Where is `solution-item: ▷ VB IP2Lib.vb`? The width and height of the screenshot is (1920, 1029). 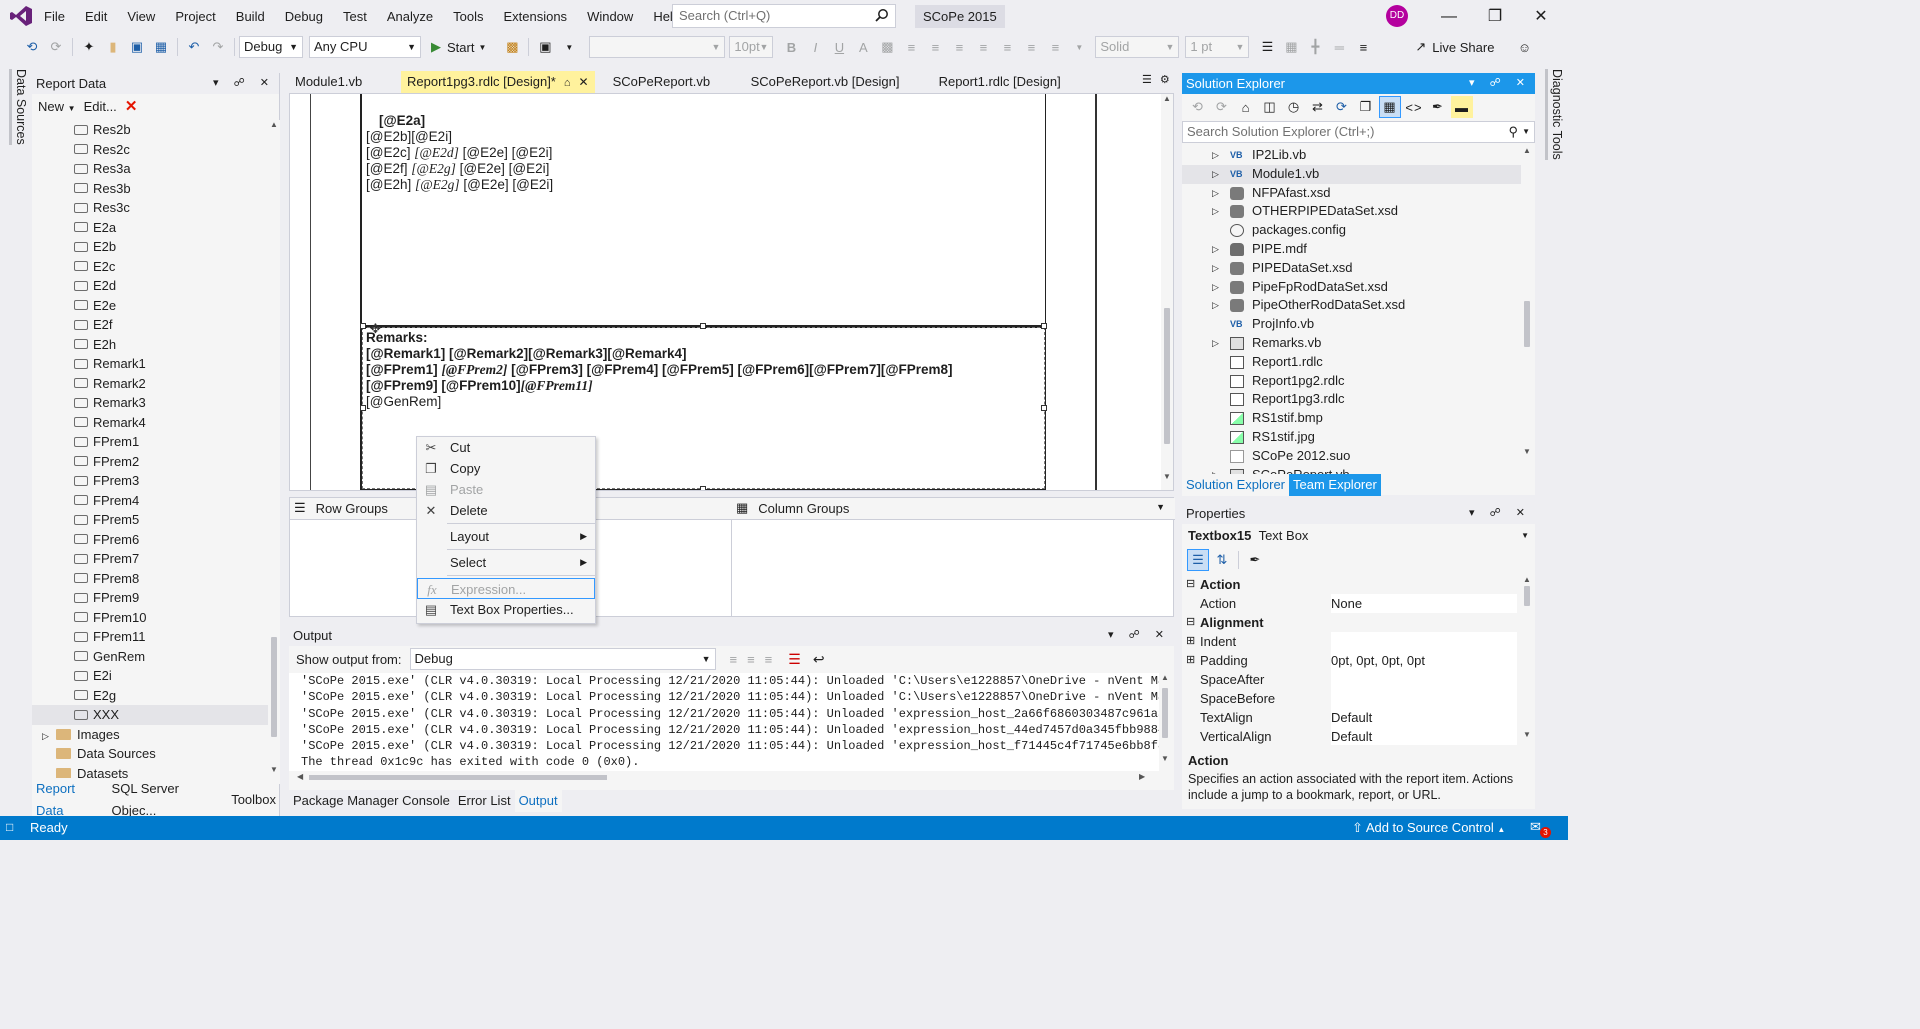 solution-item: ▷ VB IP2Lib.vb is located at coordinates (1352, 155).